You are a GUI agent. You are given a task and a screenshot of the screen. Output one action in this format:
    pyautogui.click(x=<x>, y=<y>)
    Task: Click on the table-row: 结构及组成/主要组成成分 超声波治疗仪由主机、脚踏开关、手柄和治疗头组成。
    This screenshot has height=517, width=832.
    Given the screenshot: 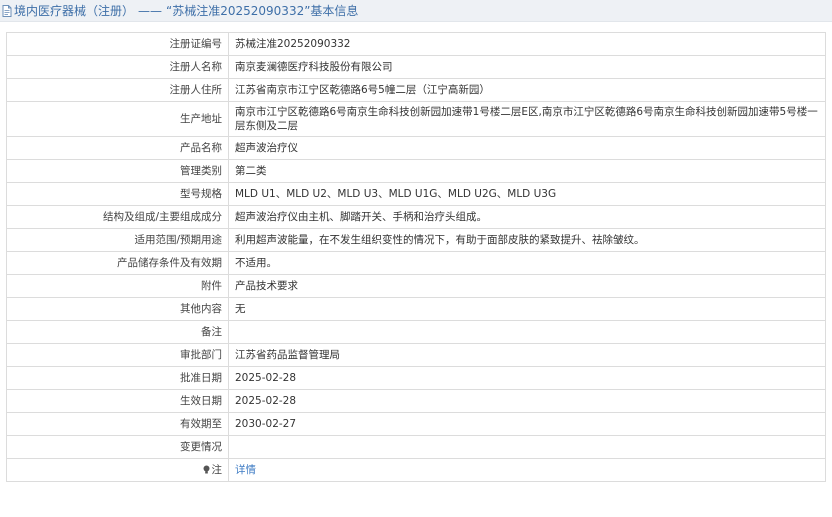 What is the action you would take?
    pyautogui.click(x=416, y=217)
    